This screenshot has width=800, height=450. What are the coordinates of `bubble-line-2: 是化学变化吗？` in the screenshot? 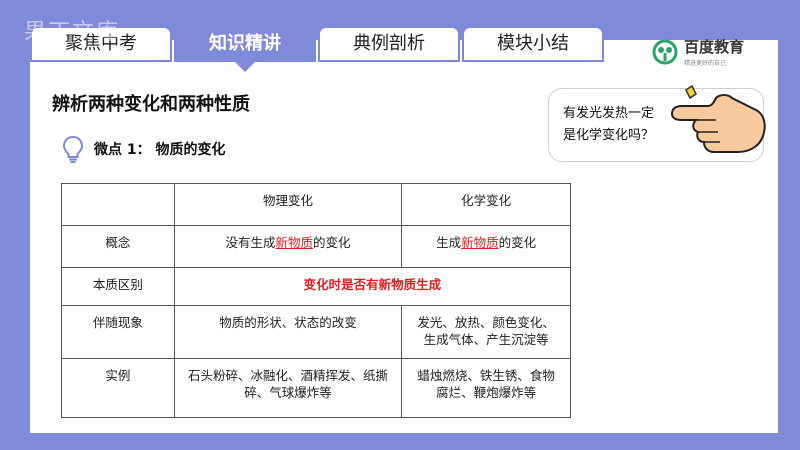 It's located at (609, 135).